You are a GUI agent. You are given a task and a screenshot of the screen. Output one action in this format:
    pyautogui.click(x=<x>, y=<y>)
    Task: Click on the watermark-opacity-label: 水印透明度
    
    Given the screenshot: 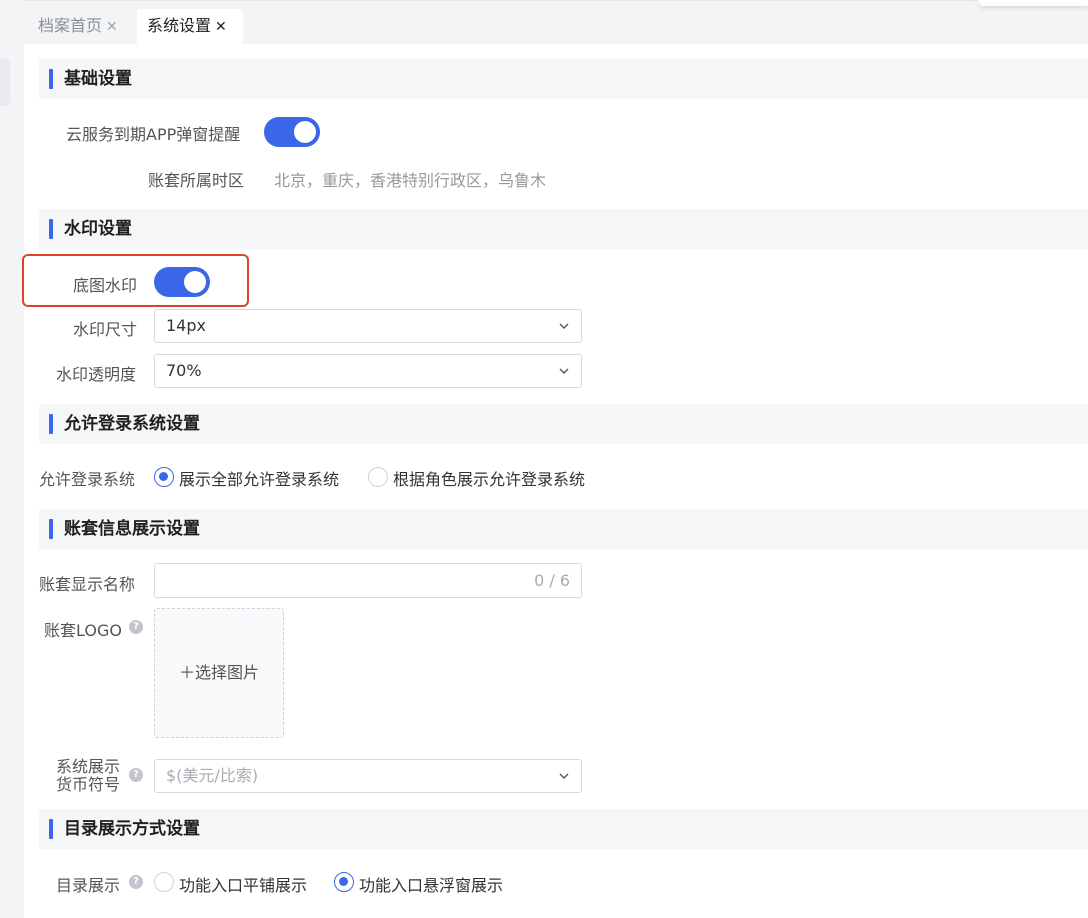 What is the action you would take?
    pyautogui.click(x=96, y=374)
    